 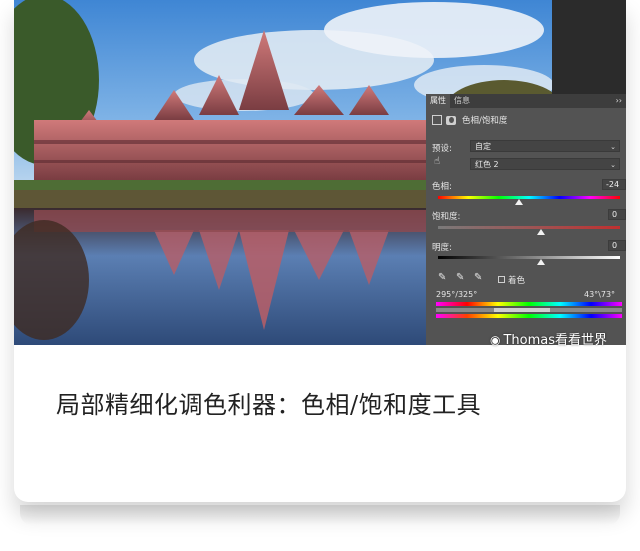 What do you see at coordinates (600, 294) in the screenshot?
I see `range-right-readout: 43°\73°` at bounding box center [600, 294].